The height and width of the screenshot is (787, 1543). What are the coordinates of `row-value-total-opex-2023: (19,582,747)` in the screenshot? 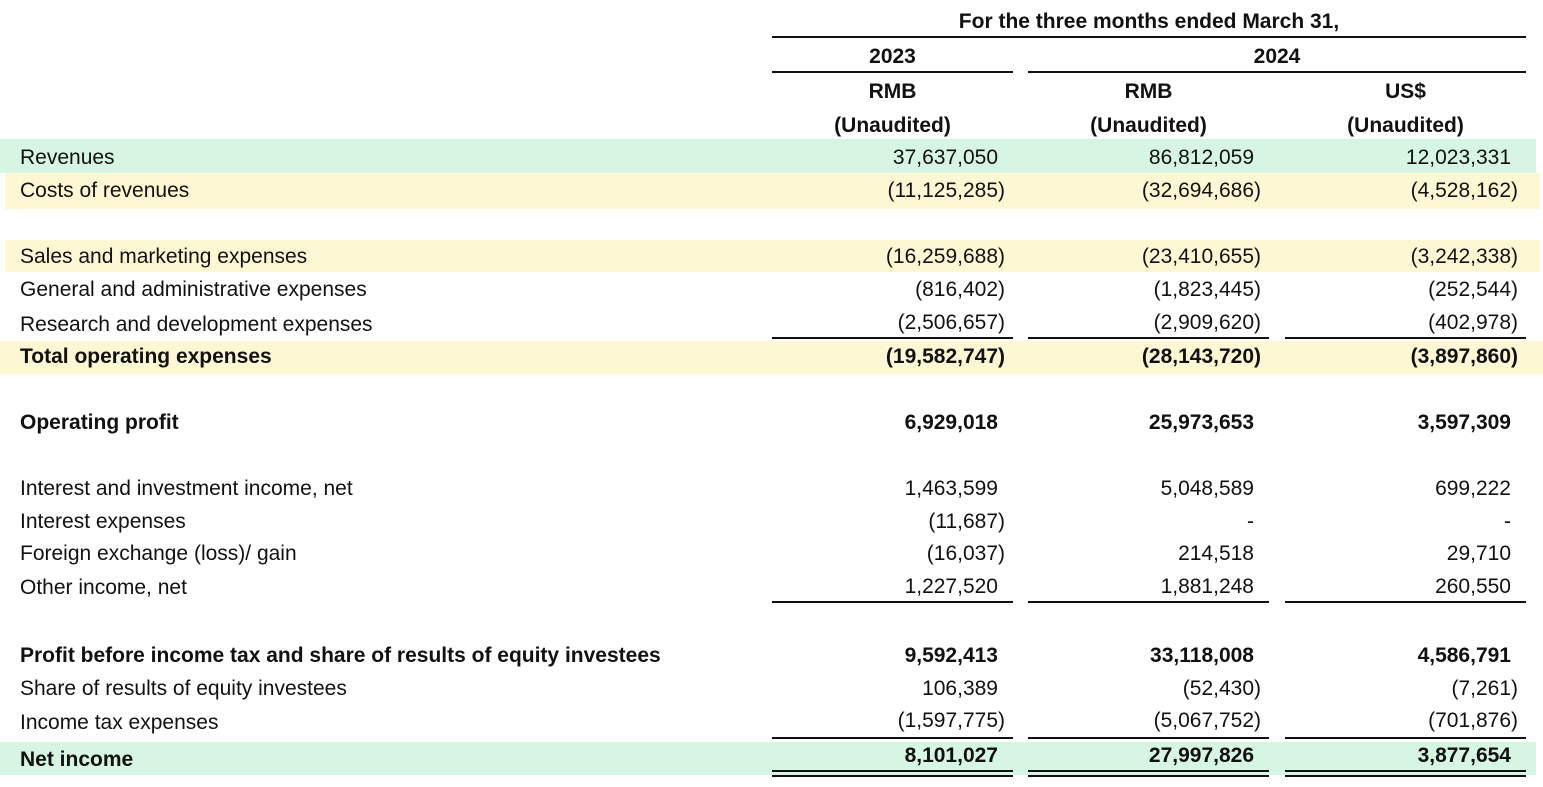 It's located at (945, 356).